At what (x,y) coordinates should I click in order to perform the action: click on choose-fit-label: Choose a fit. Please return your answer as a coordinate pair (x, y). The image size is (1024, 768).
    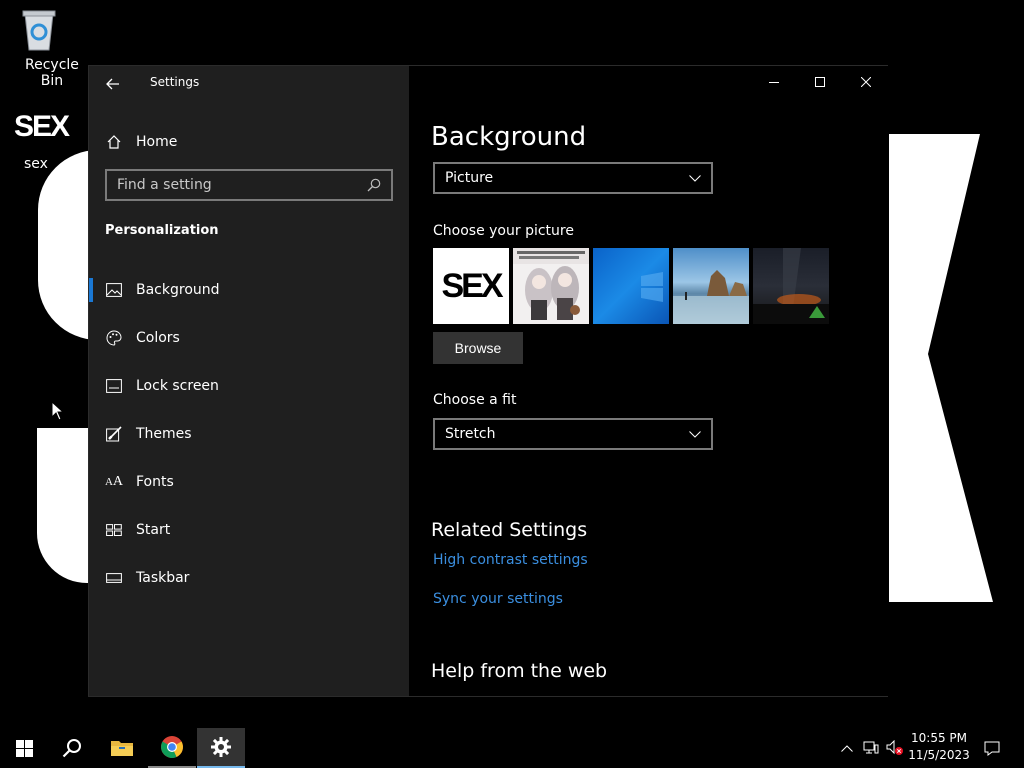
    Looking at the image, I should click on (475, 400).